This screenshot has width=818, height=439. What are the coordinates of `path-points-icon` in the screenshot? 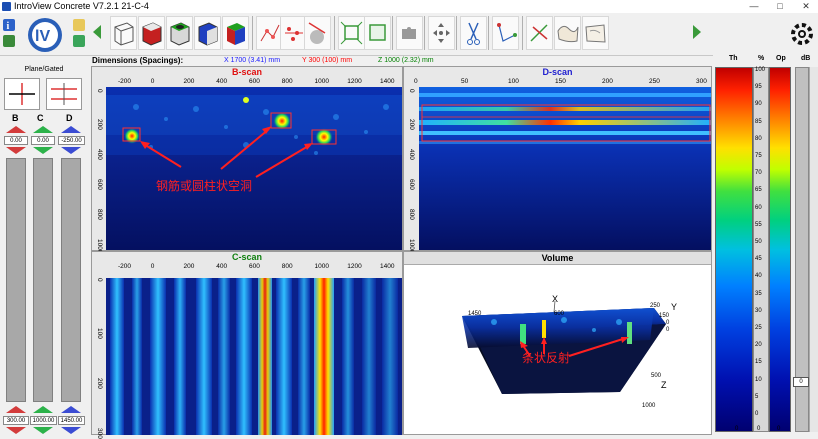 It's located at (270, 33).